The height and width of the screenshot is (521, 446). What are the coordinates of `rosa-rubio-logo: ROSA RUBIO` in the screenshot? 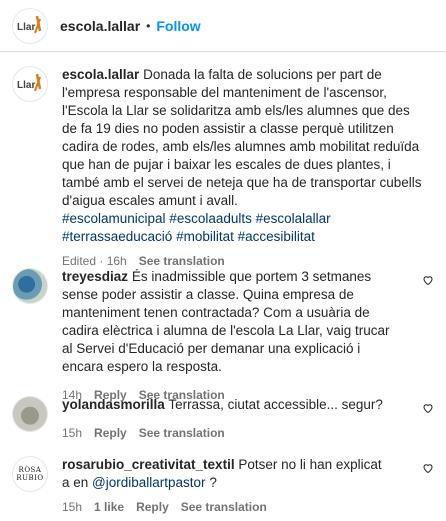 It's located at (29, 474).